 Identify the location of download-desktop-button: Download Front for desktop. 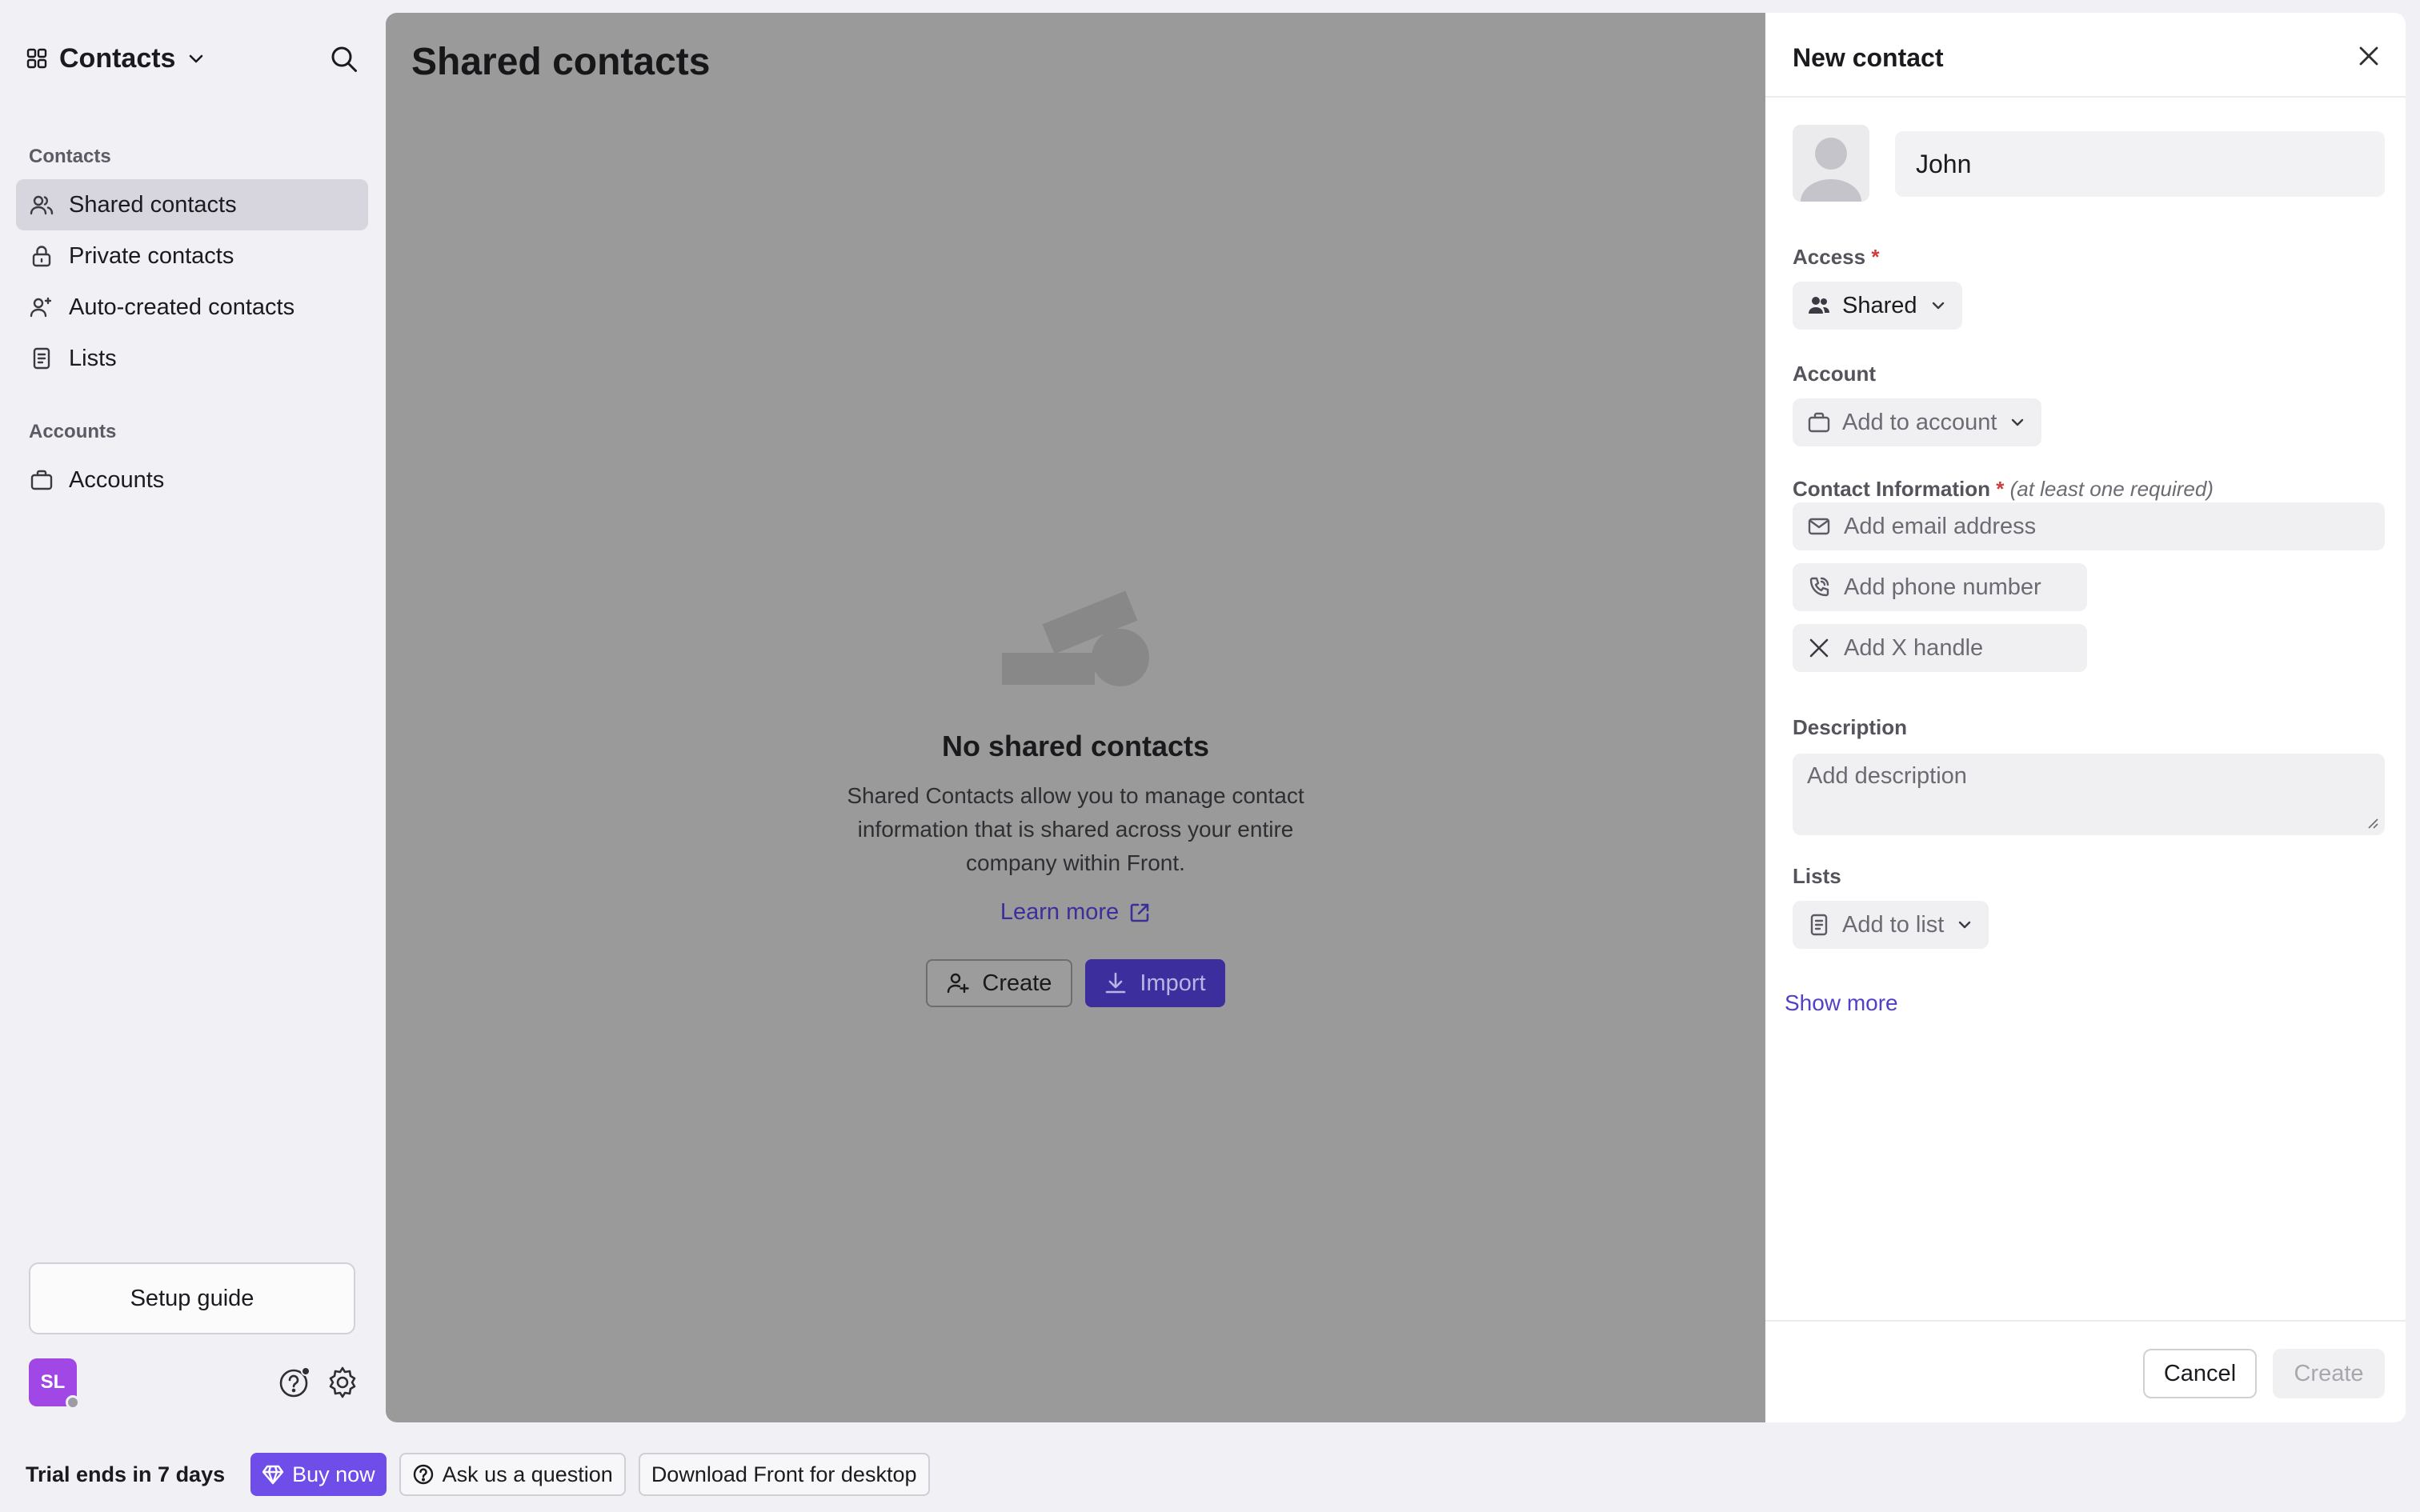
(784, 1474).